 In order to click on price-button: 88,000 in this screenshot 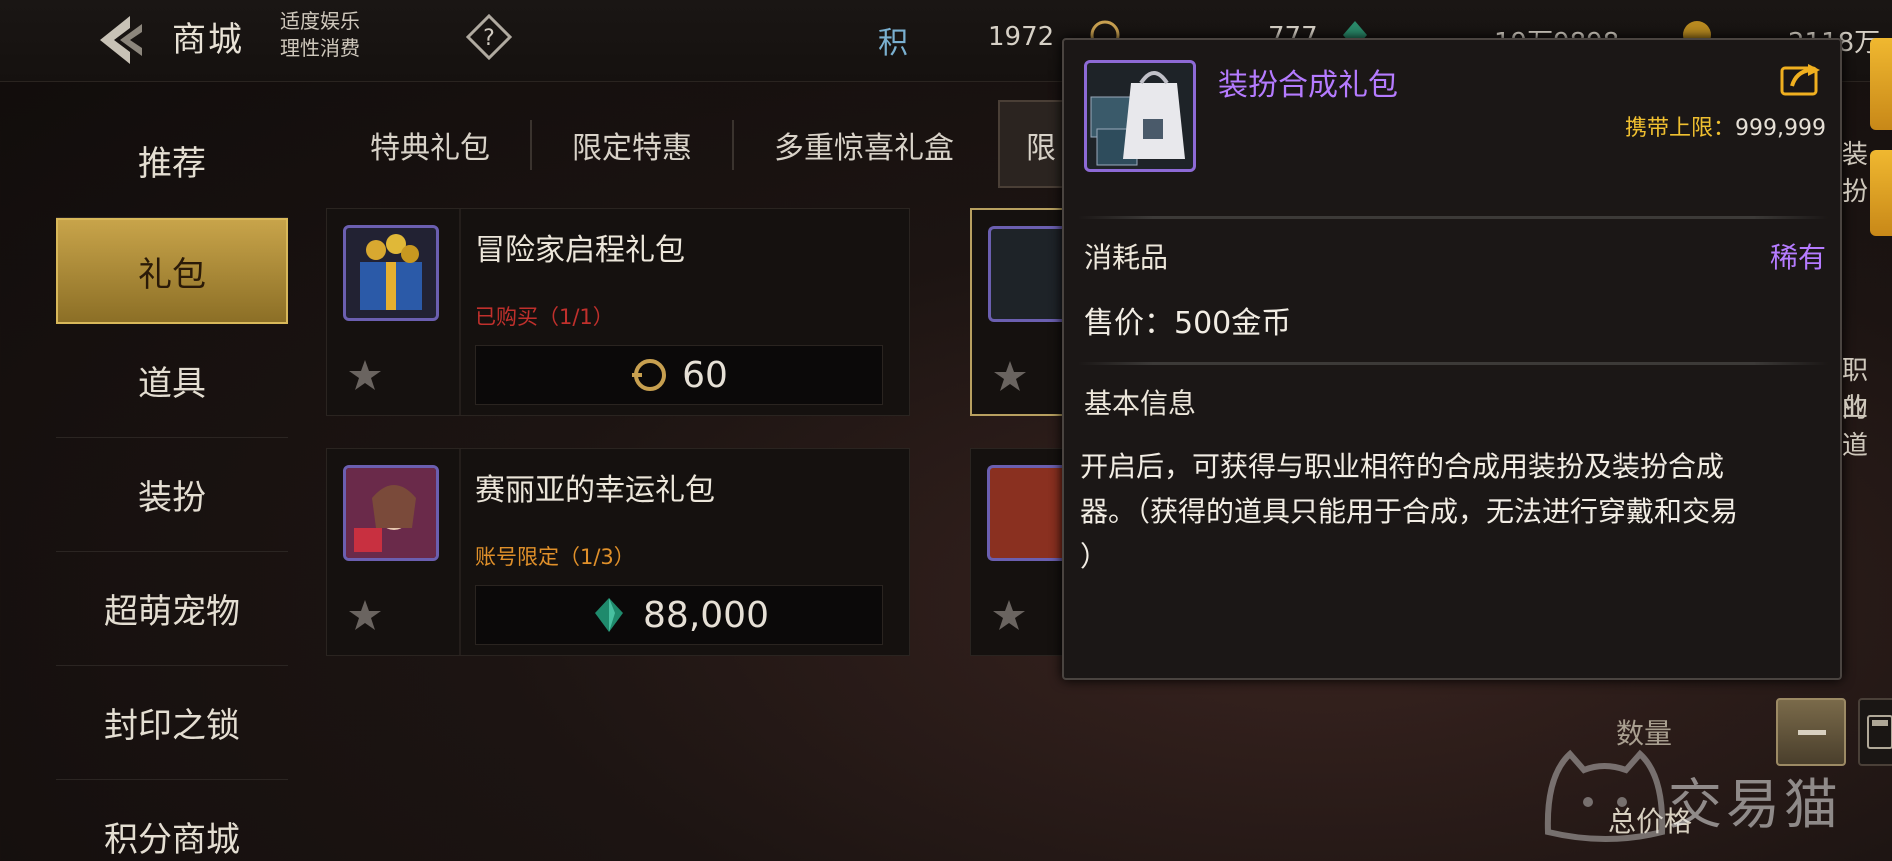, I will do `click(679, 615)`.